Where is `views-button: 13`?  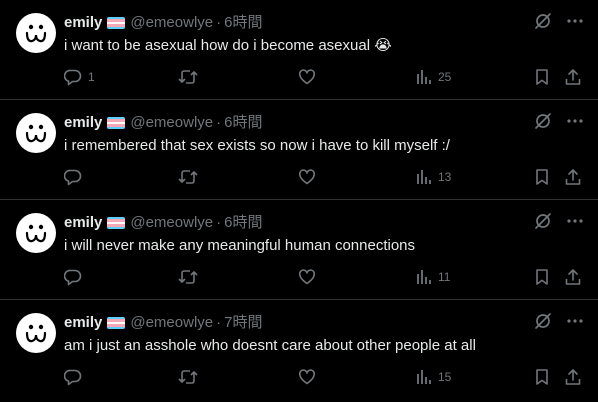
views-button: 13 is located at coordinates (433, 177).